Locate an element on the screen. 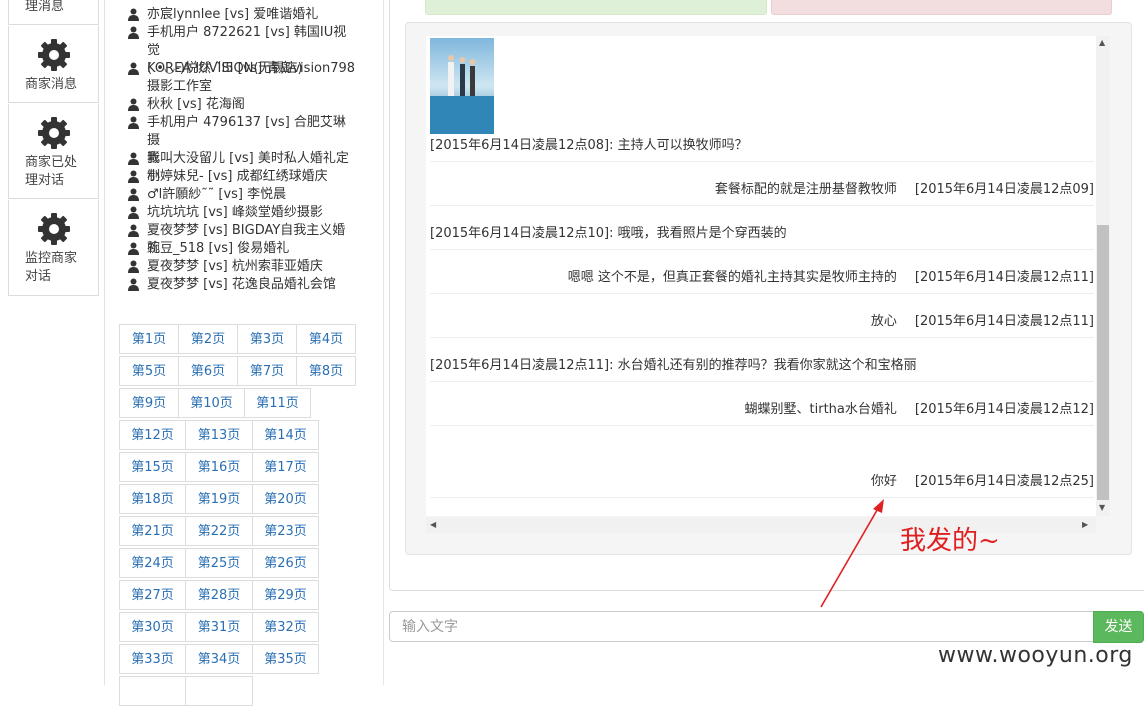  page-link: 第16页 is located at coordinates (219, 467).